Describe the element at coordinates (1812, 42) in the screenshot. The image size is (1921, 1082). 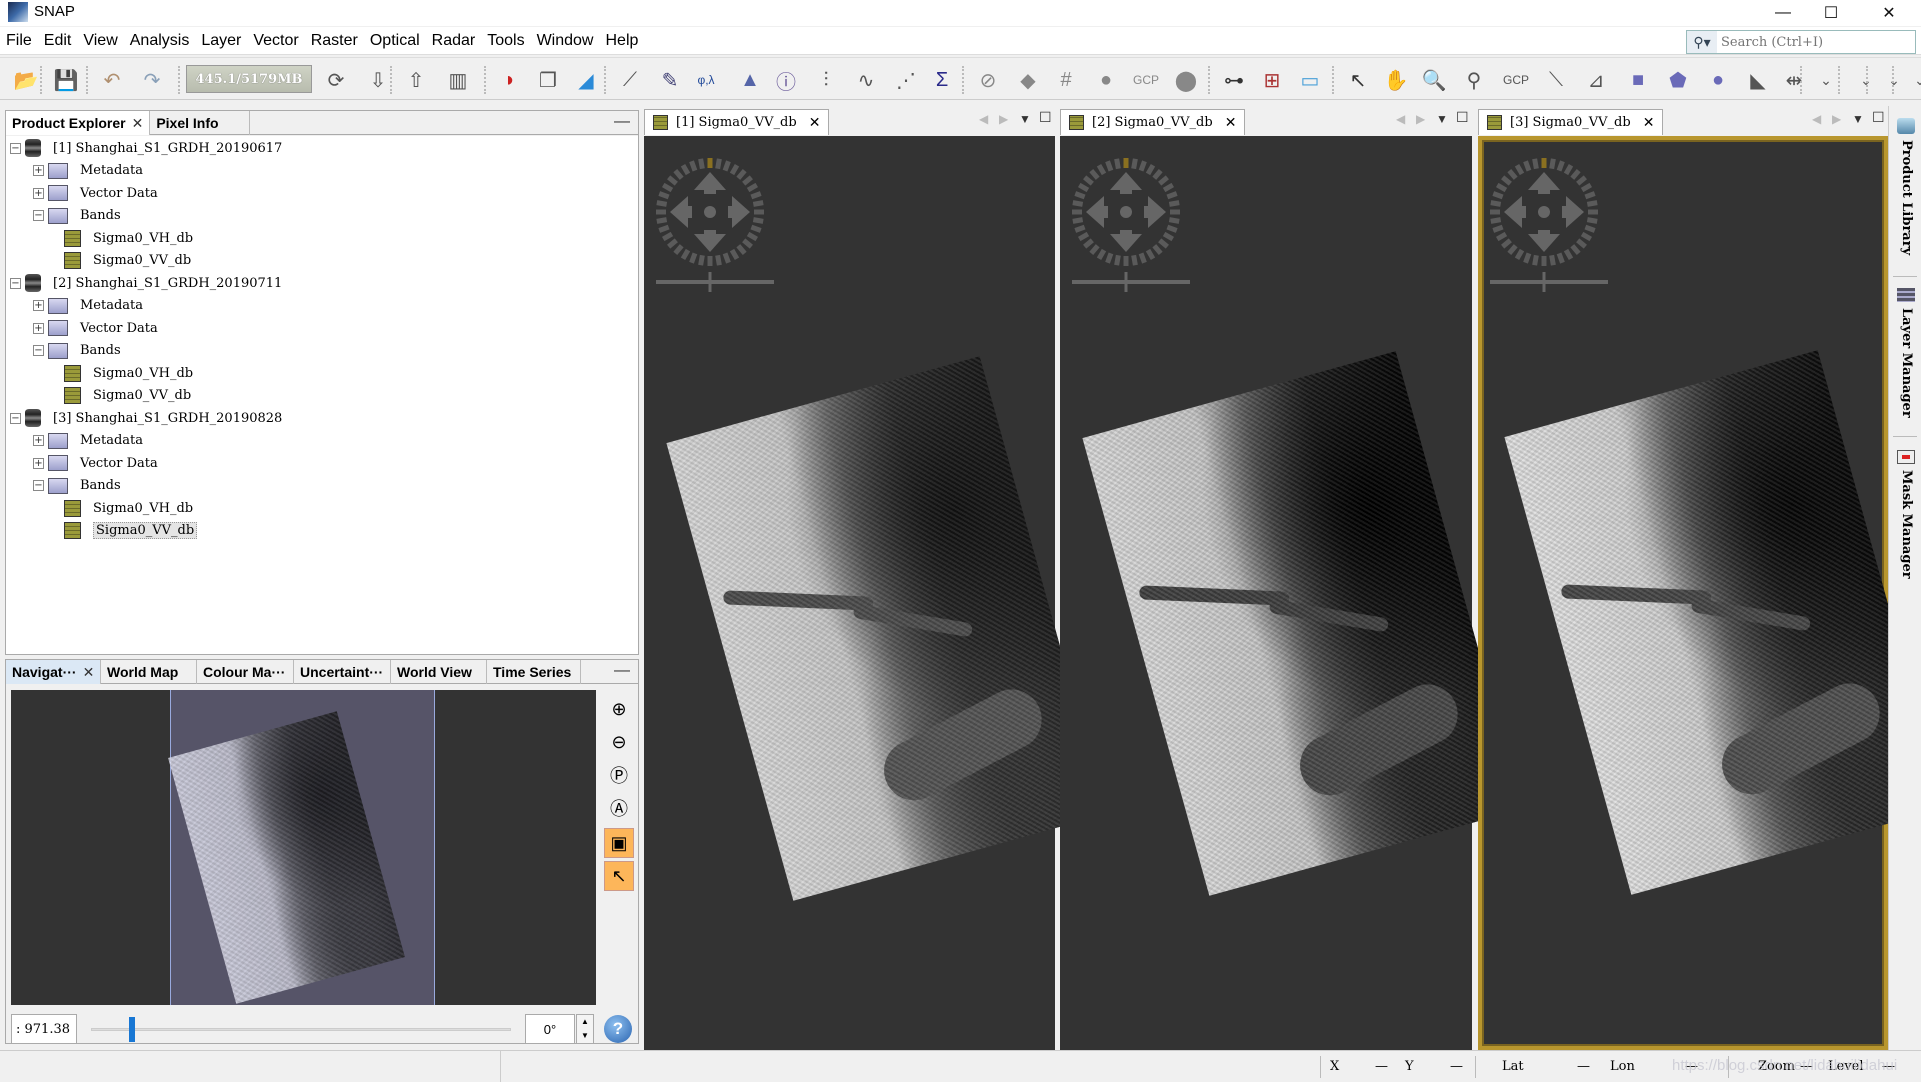
I see `search-input` at that location.